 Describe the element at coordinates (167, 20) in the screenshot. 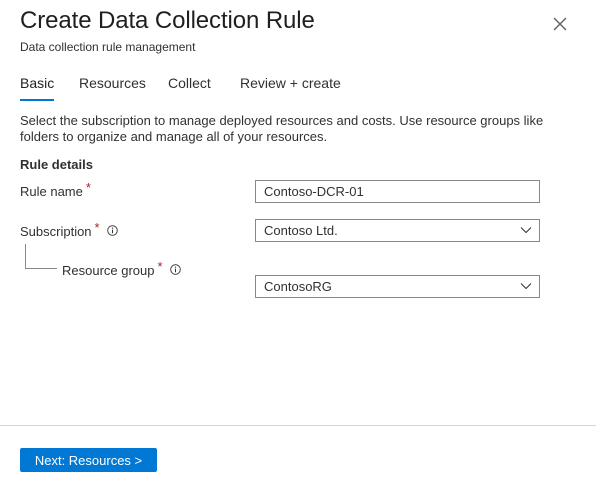

I see `page-title: Create Data Collection Rule` at that location.